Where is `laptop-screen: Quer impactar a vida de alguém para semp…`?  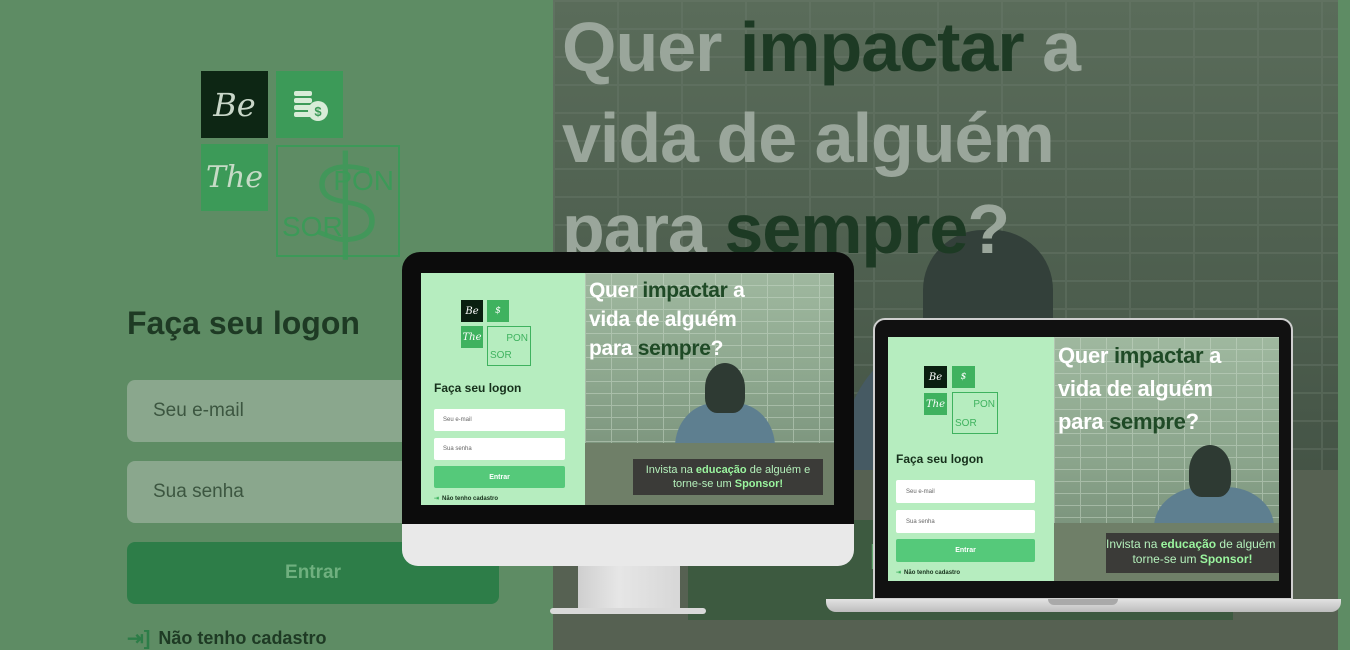 laptop-screen: Quer impactar a vida de alguém para semp… is located at coordinates (1083, 459).